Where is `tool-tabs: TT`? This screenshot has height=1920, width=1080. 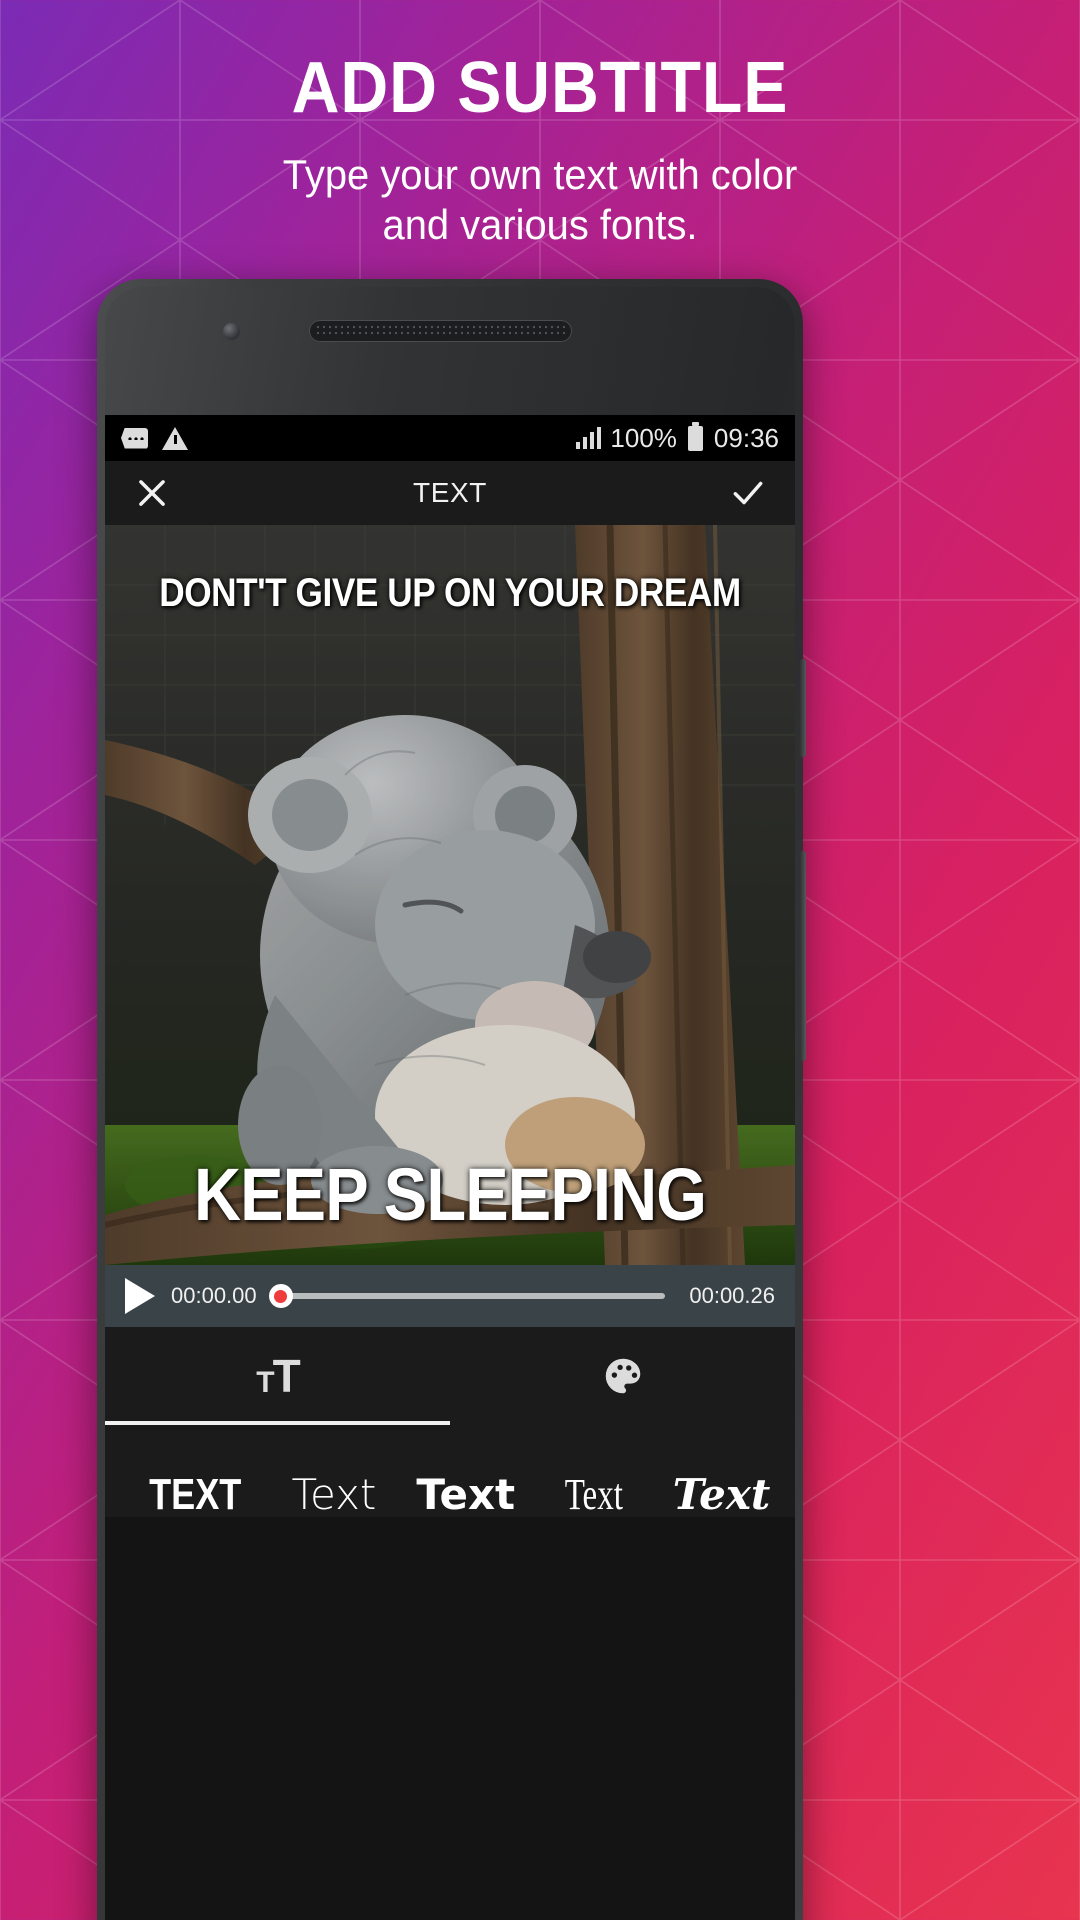
tool-tabs: TT is located at coordinates (450, 1376).